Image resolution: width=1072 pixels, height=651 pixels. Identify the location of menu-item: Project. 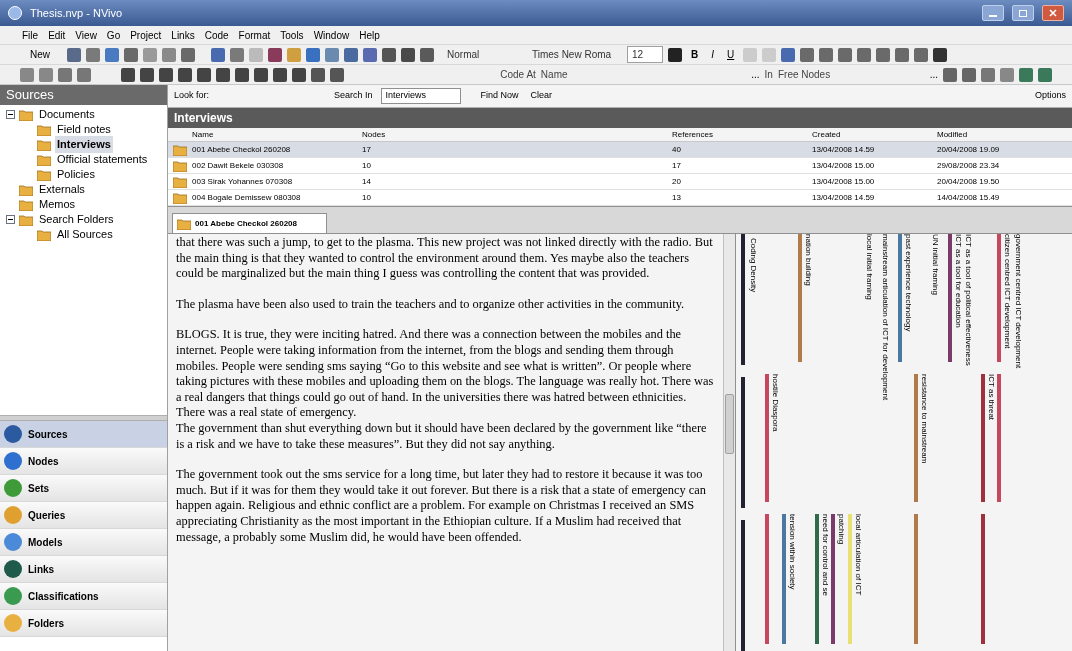
(146, 35).